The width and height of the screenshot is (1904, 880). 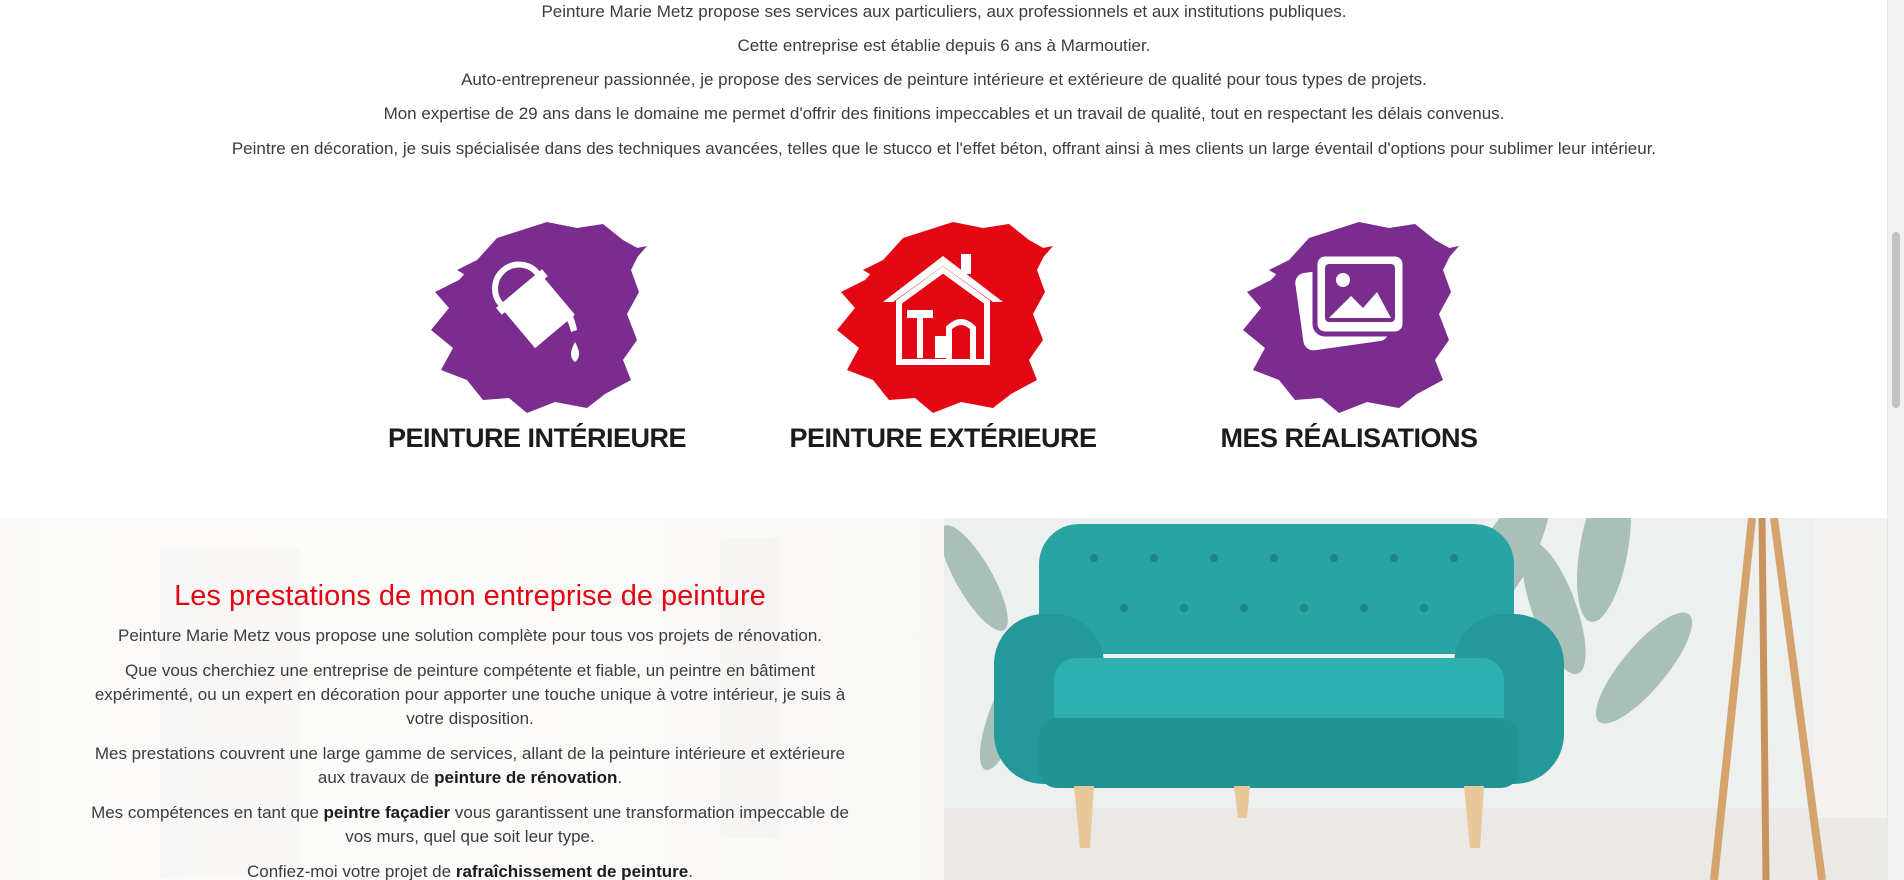 What do you see at coordinates (572, 871) in the screenshot?
I see `keyword-rafraichissement: rafraîchissement de peinture` at bounding box center [572, 871].